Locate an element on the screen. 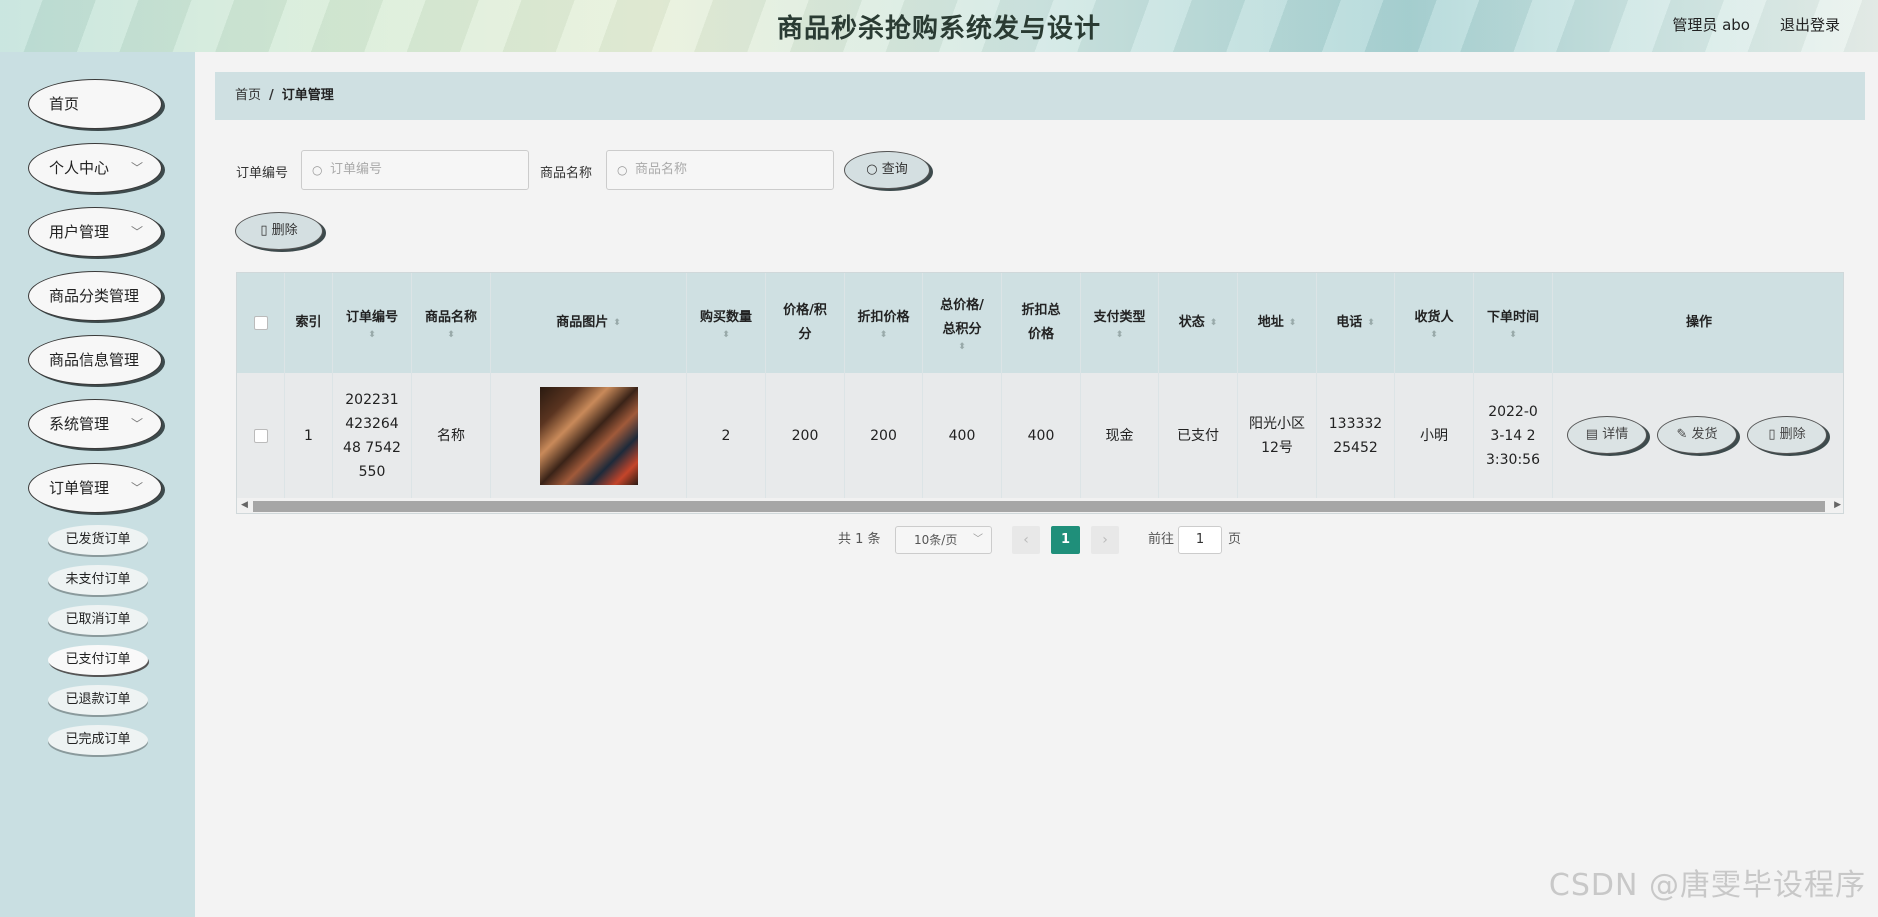 This screenshot has height=917, width=1878. scroll-left-icon: ◀ is located at coordinates (244, 505).